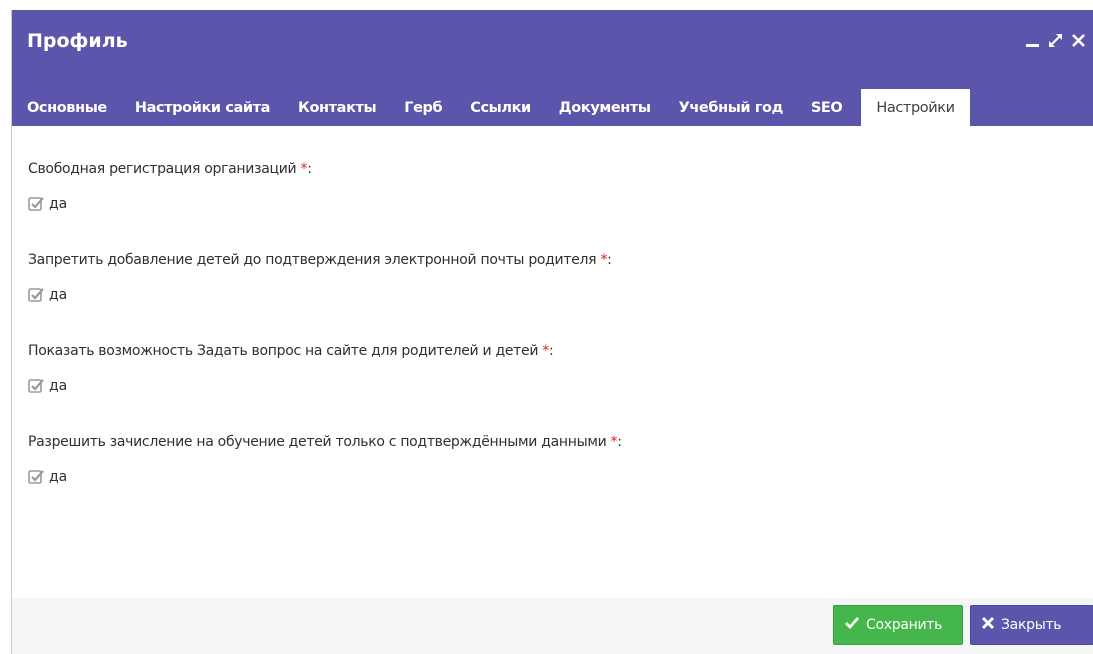 This screenshot has width=1093, height=654. I want to click on checkbox-ask-question: да, so click(47, 386).